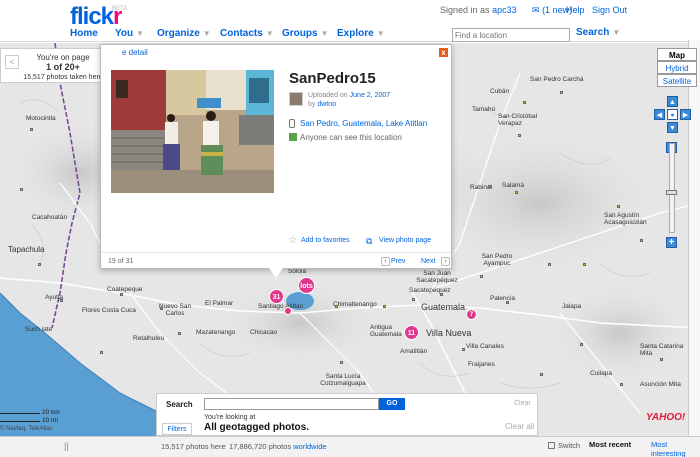 The image size is (700, 457). Describe the element at coordinates (528, 120) in the screenshot. I see `map-place: San Cristóbal Verapaz` at that location.